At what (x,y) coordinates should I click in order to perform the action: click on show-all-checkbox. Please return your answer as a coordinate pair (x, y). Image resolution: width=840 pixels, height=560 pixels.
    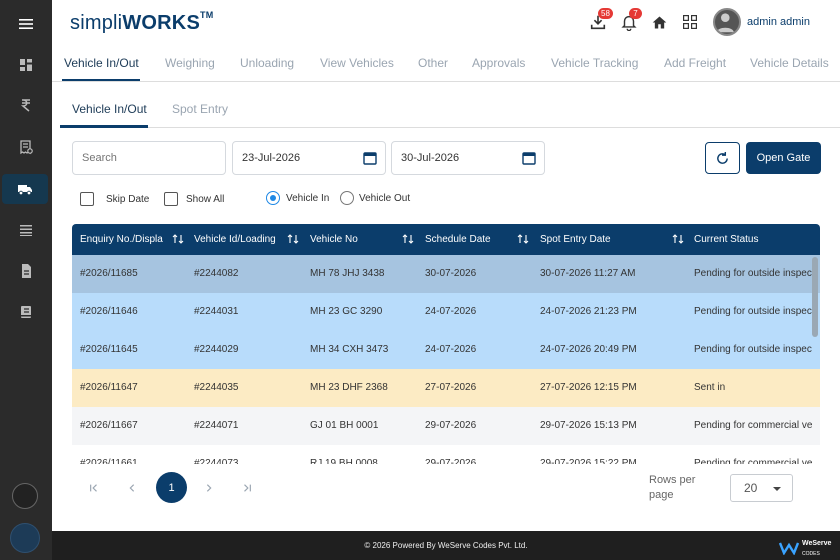
    Looking at the image, I should click on (171, 199).